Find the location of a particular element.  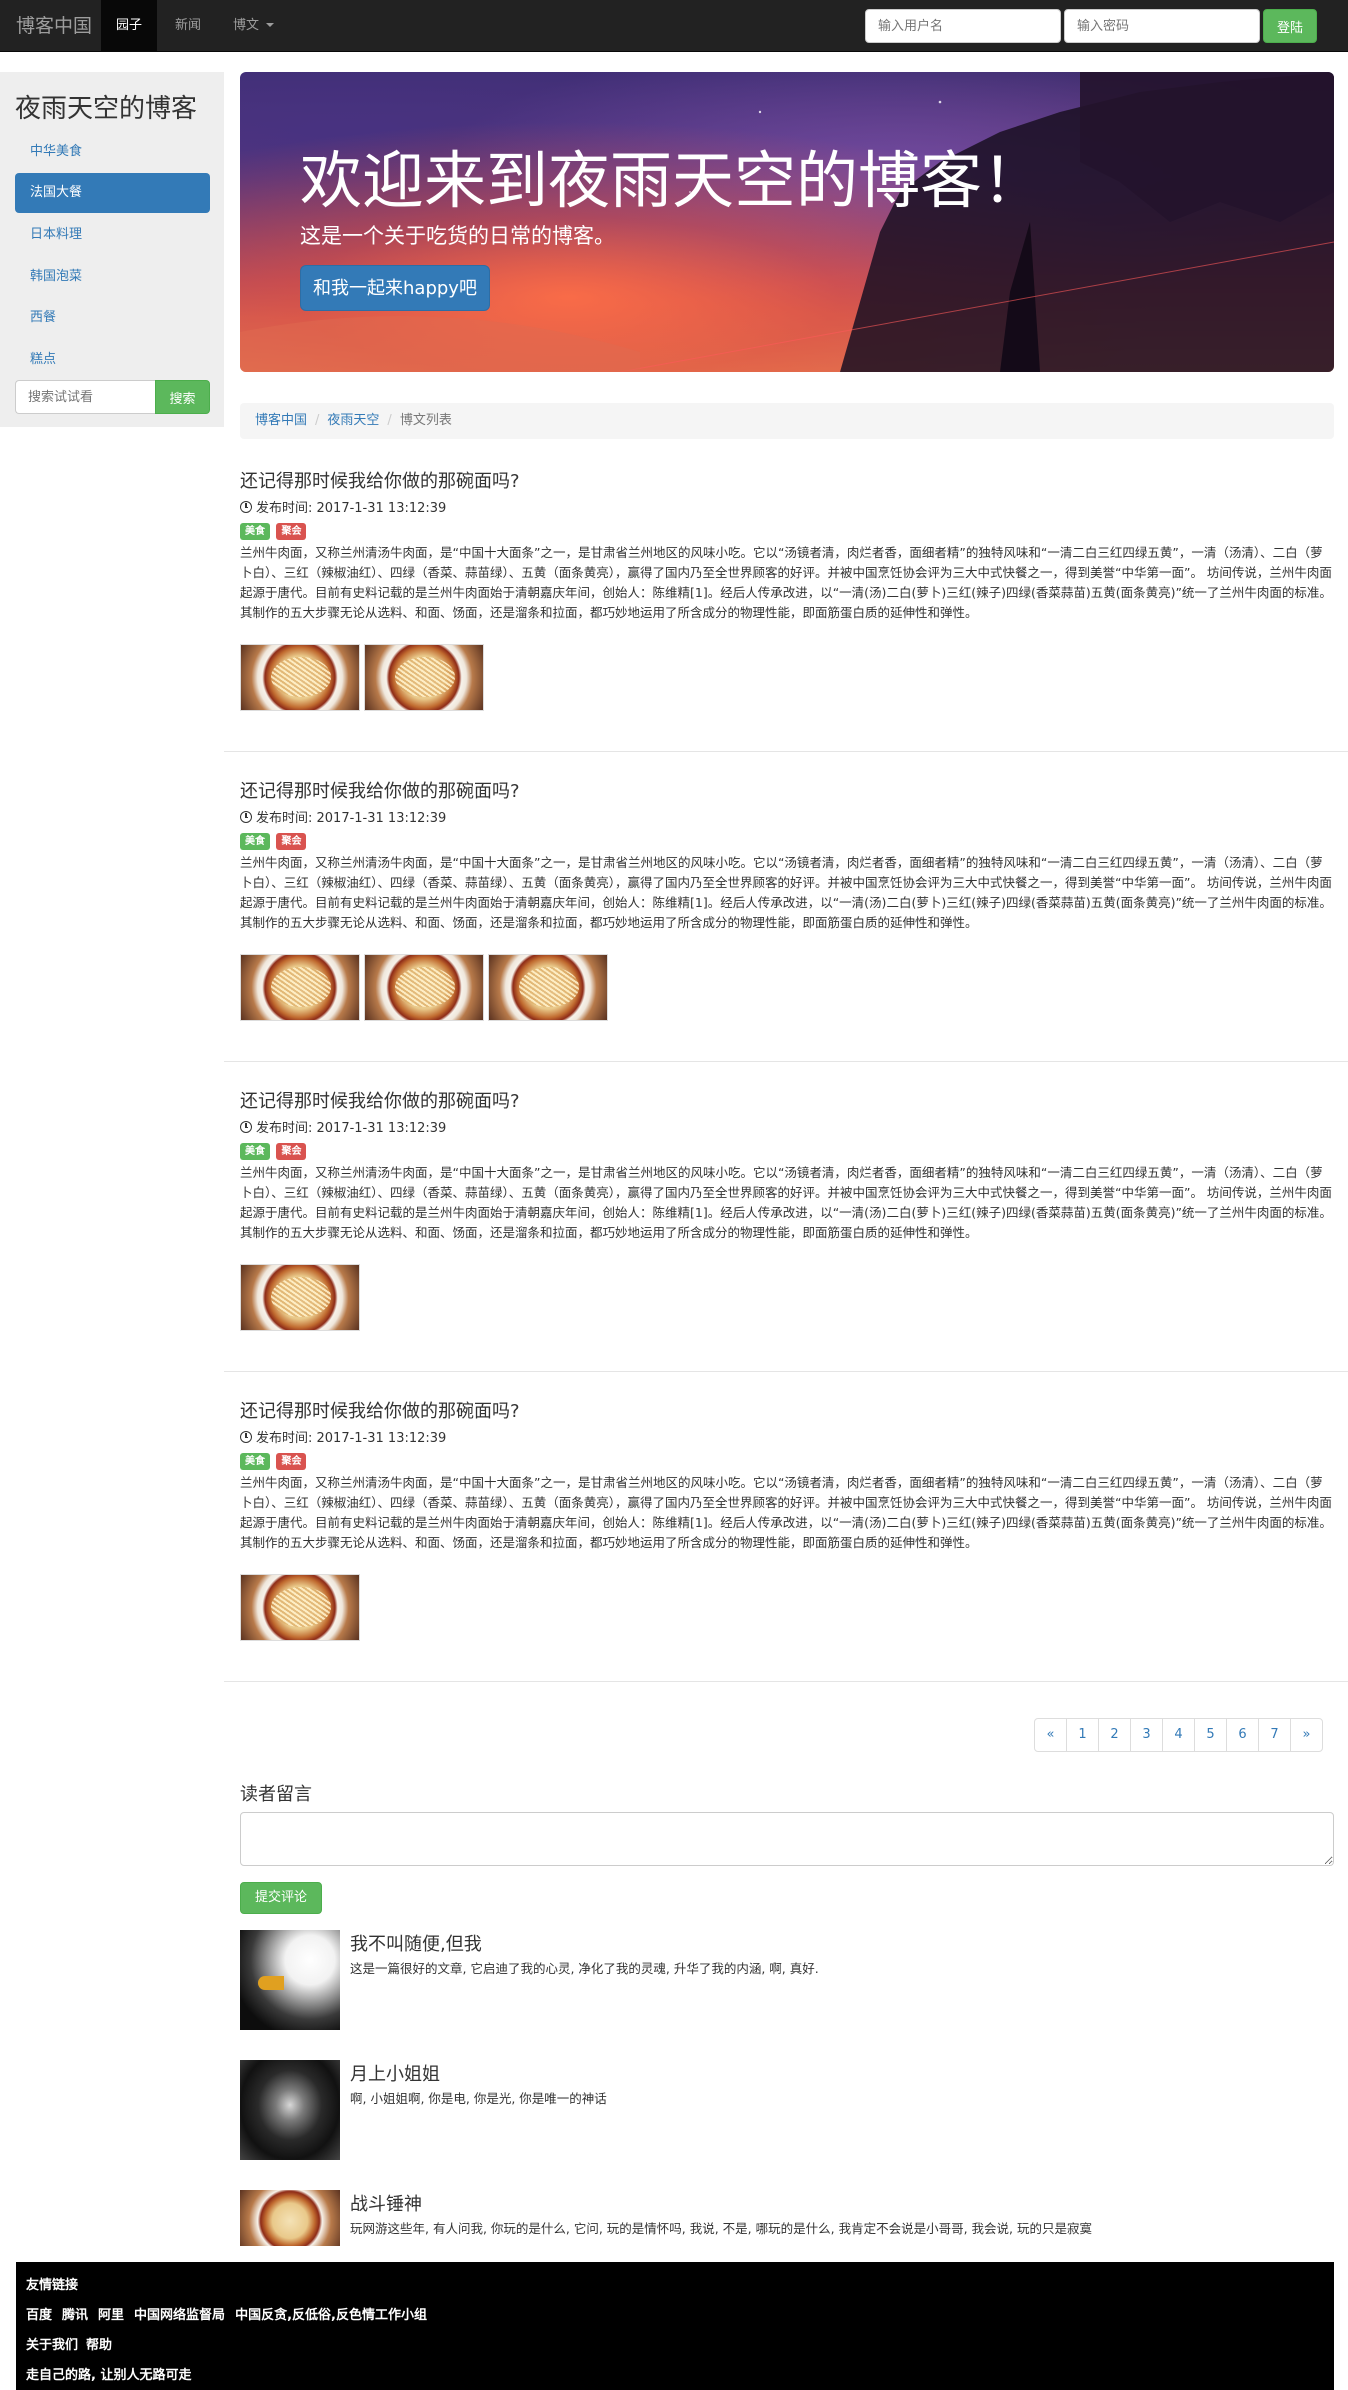

pagination-prev: « is located at coordinates (1050, 1735).